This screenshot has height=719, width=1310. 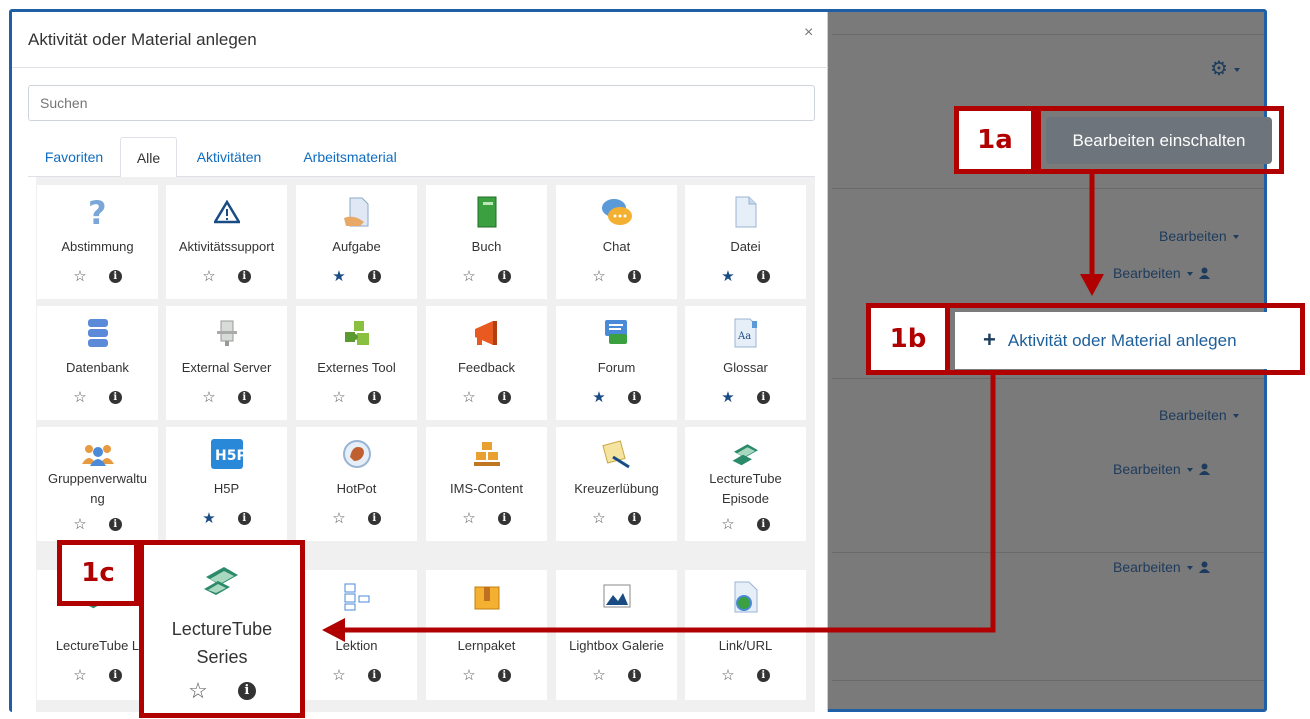 What do you see at coordinates (222, 691) in the screenshot?
I see `tile-actions: ☆ i` at bounding box center [222, 691].